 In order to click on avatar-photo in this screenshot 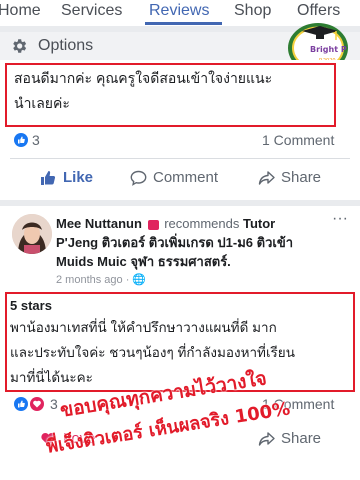, I will do `click(32, 234)`.